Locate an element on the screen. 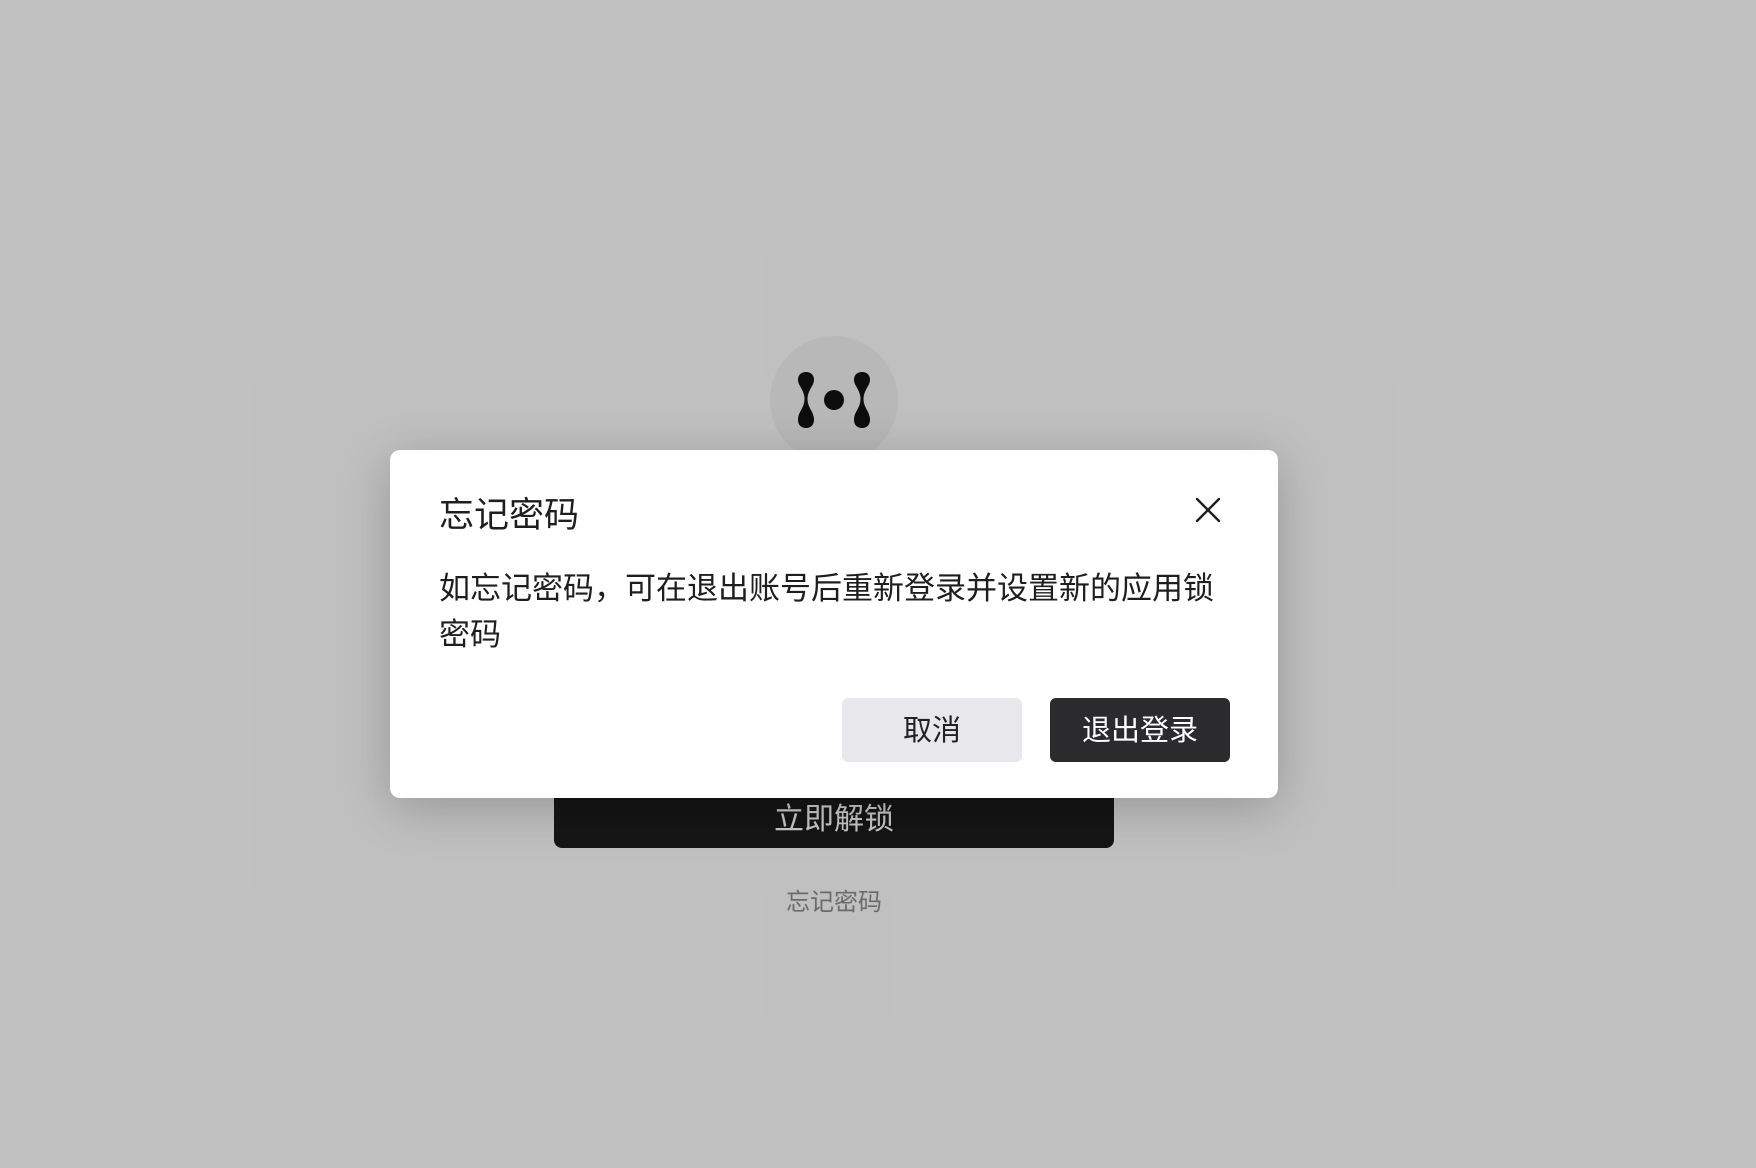 The height and width of the screenshot is (1168, 1756). logout-button: 退出登录 is located at coordinates (1140, 730).